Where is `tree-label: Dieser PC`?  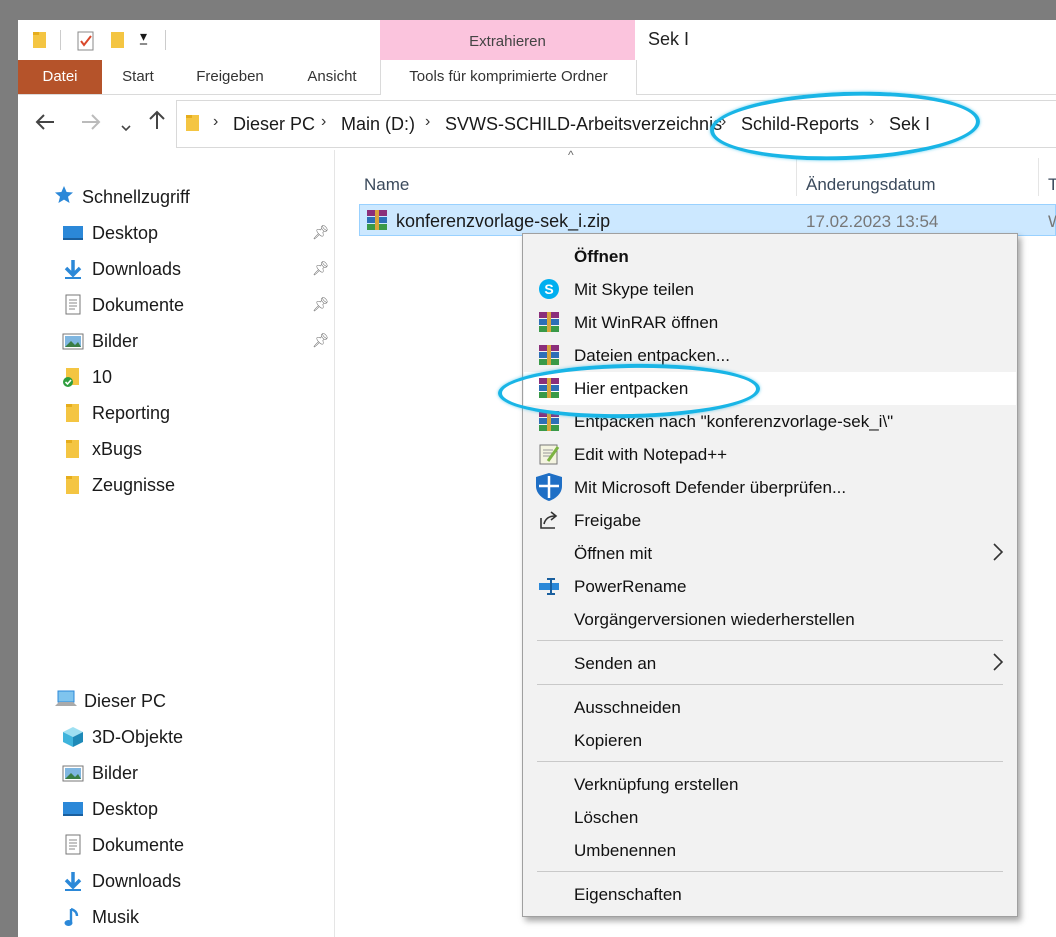 tree-label: Dieser PC is located at coordinates (125, 700).